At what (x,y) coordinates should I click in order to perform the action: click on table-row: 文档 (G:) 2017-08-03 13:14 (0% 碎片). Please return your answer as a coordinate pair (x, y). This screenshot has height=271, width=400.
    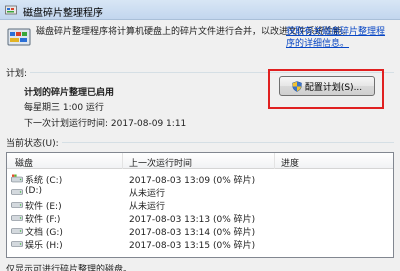
    Looking at the image, I should click on (200, 231).